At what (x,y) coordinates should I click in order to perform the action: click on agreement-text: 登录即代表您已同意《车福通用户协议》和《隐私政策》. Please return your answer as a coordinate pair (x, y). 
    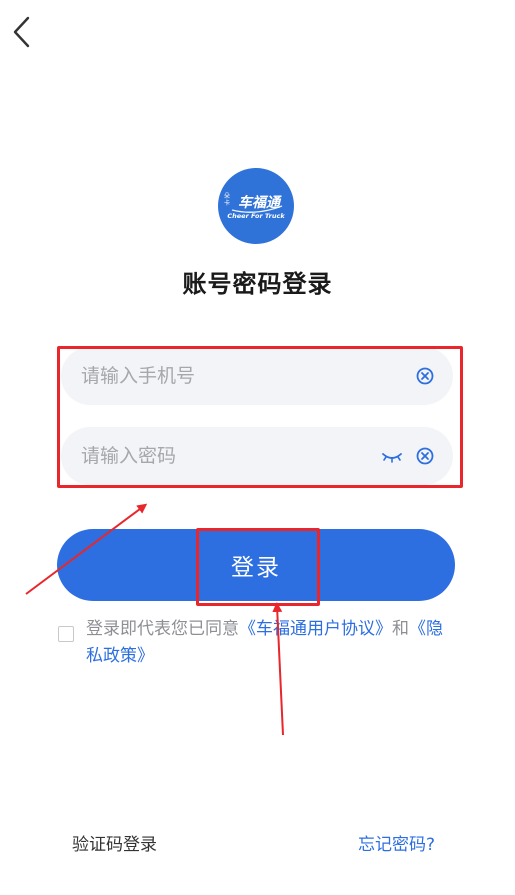
    Looking at the image, I should click on (271, 643).